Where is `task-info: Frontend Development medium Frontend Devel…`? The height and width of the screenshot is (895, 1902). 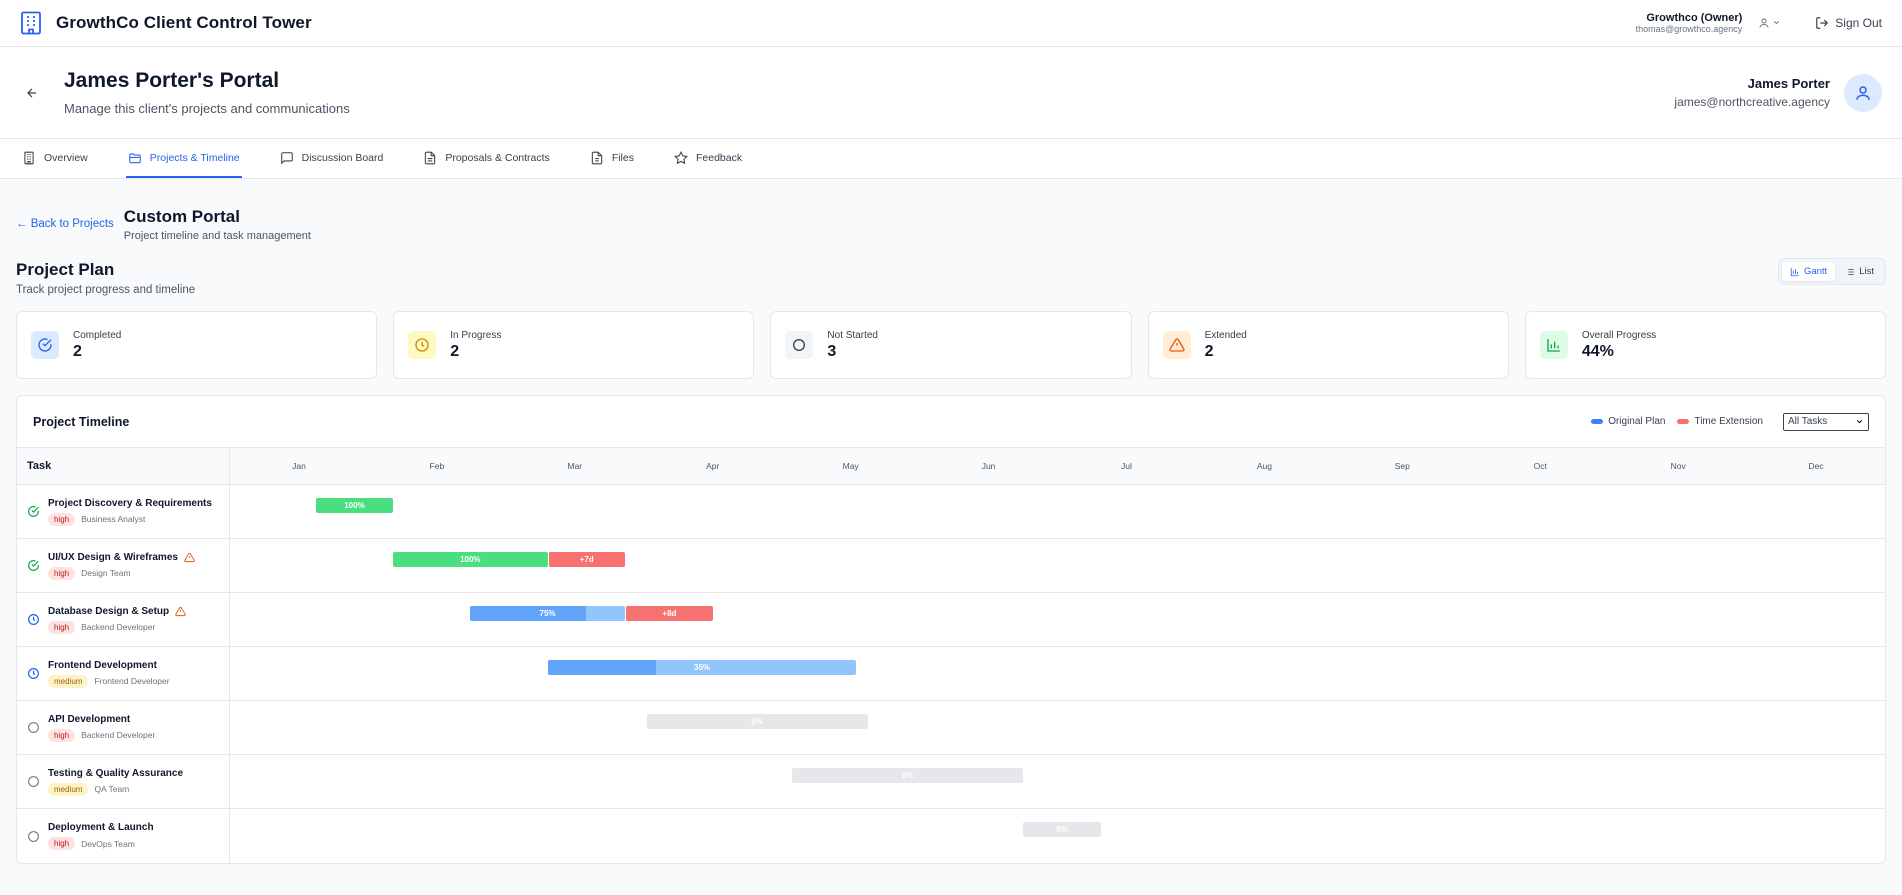 task-info: Frontend Development medium Frontend Devel… is located at coordinates (109, 674).